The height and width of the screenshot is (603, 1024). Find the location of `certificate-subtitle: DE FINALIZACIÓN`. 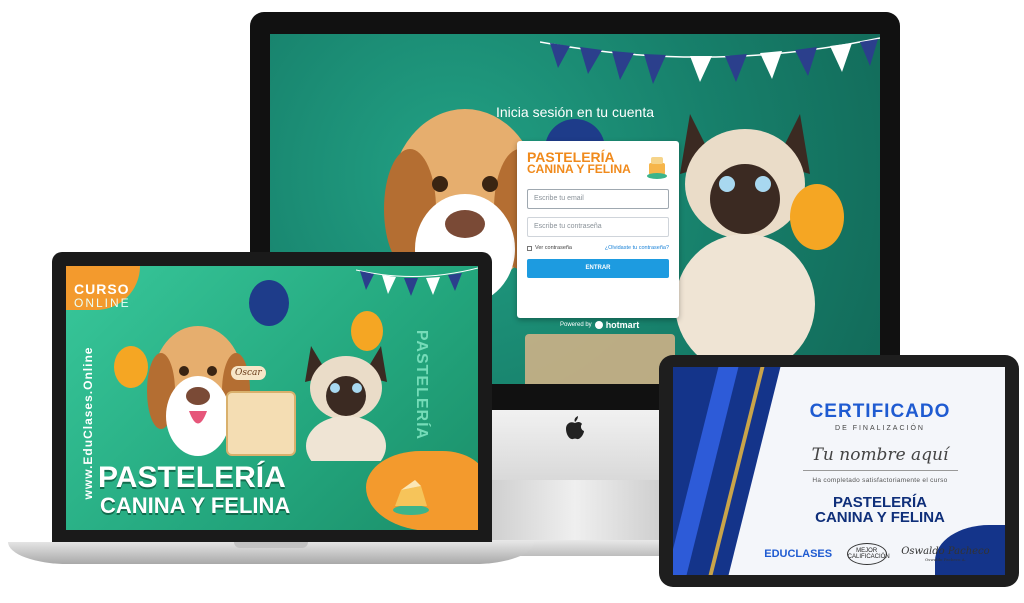

certificate-subtitle: DE FINALIZACIÓN is located at coordinates (880, 428).